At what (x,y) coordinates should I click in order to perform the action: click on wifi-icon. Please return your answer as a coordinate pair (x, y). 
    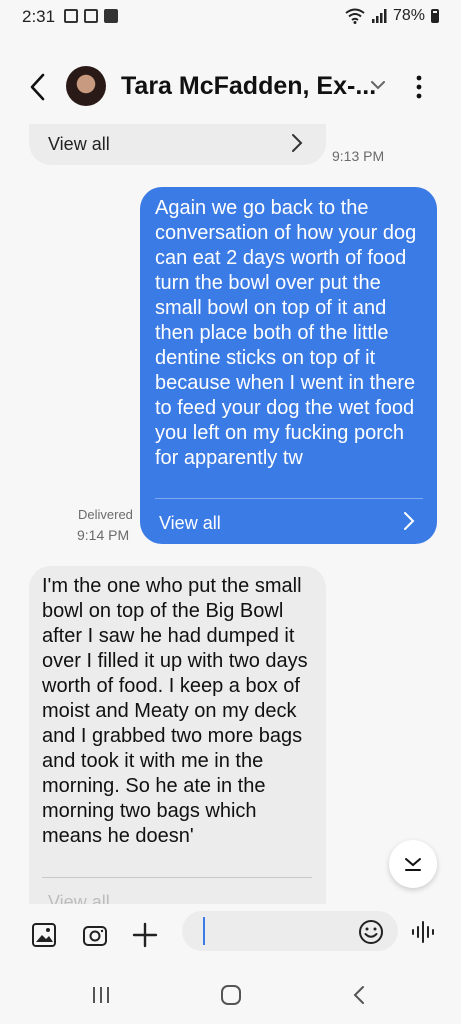
    Looking at the image, I should click on (355, 16).